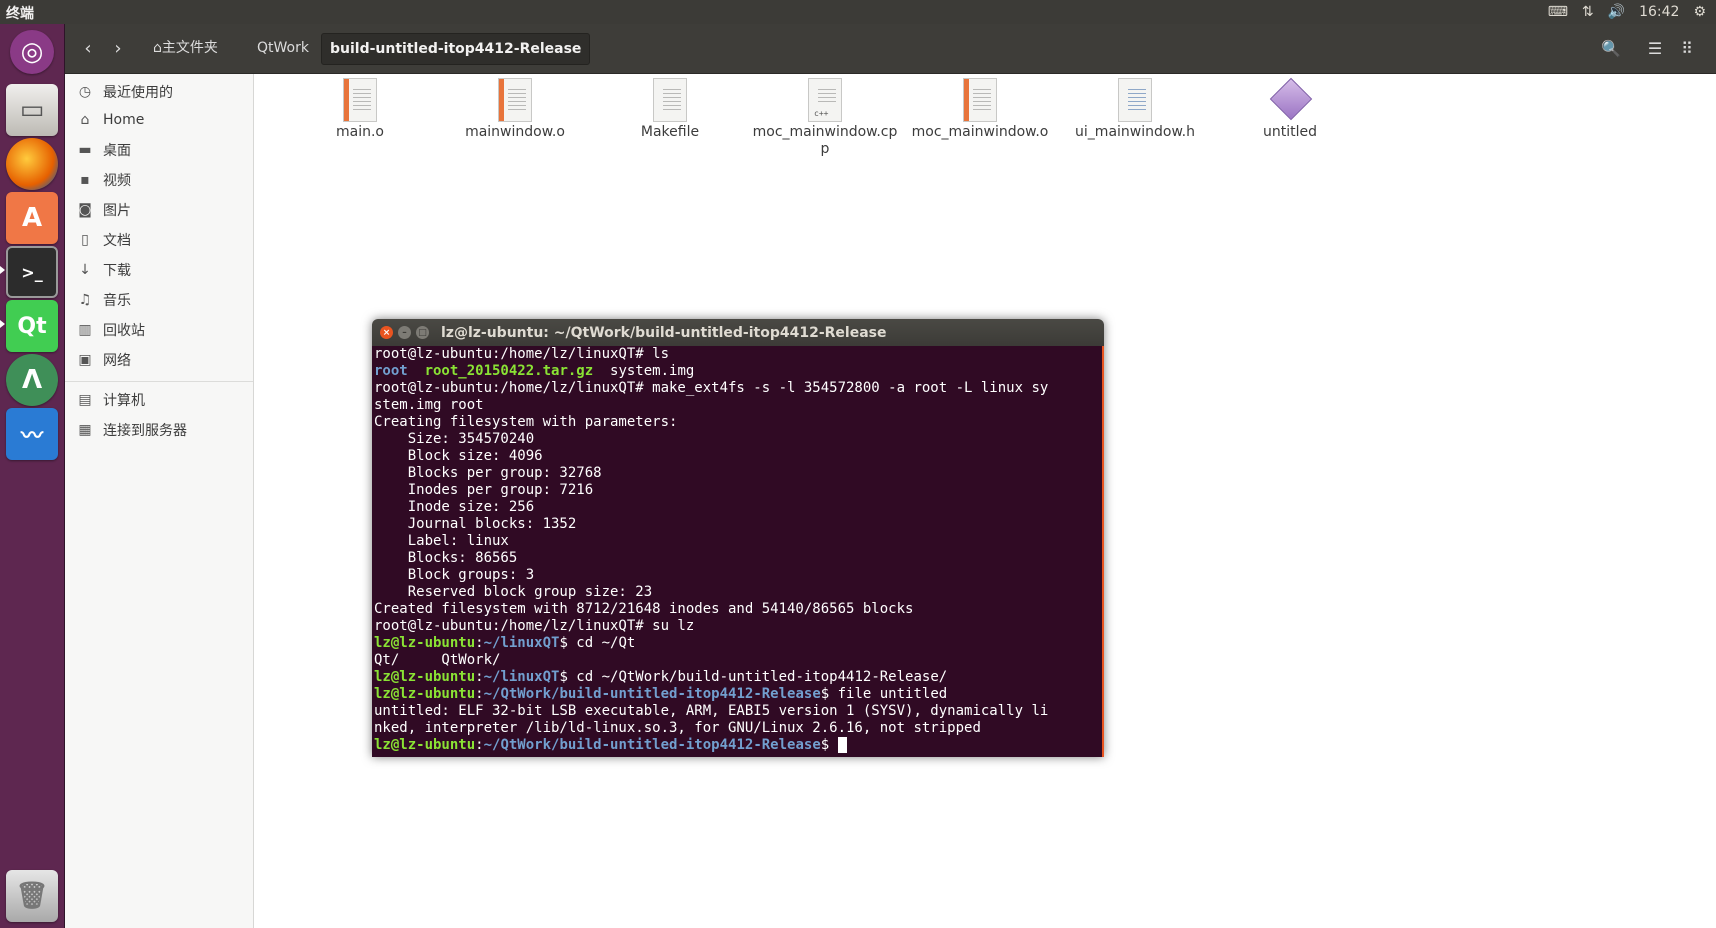 The width and height of the screenshot is (1716, 928). I want to click on terminal-text: ~/QtWork/build-untitled-itop4412-Release, so click(652, 745).